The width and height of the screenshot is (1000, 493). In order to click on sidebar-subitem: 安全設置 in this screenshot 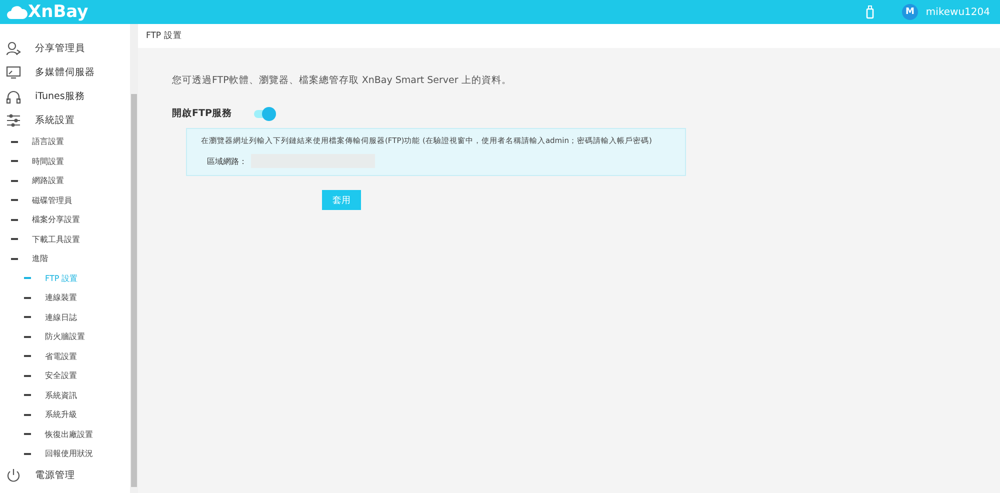, I will do `click(65, 376)`.